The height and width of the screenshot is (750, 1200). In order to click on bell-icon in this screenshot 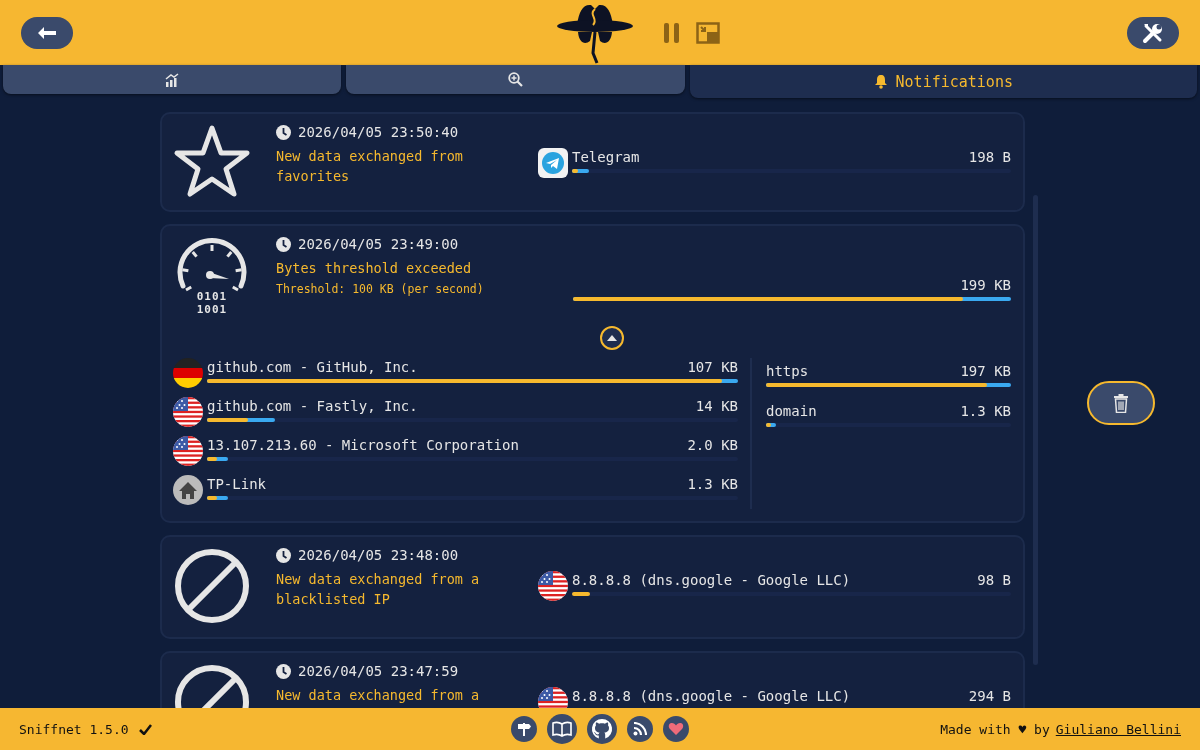, I will do `click(880, 81)`.